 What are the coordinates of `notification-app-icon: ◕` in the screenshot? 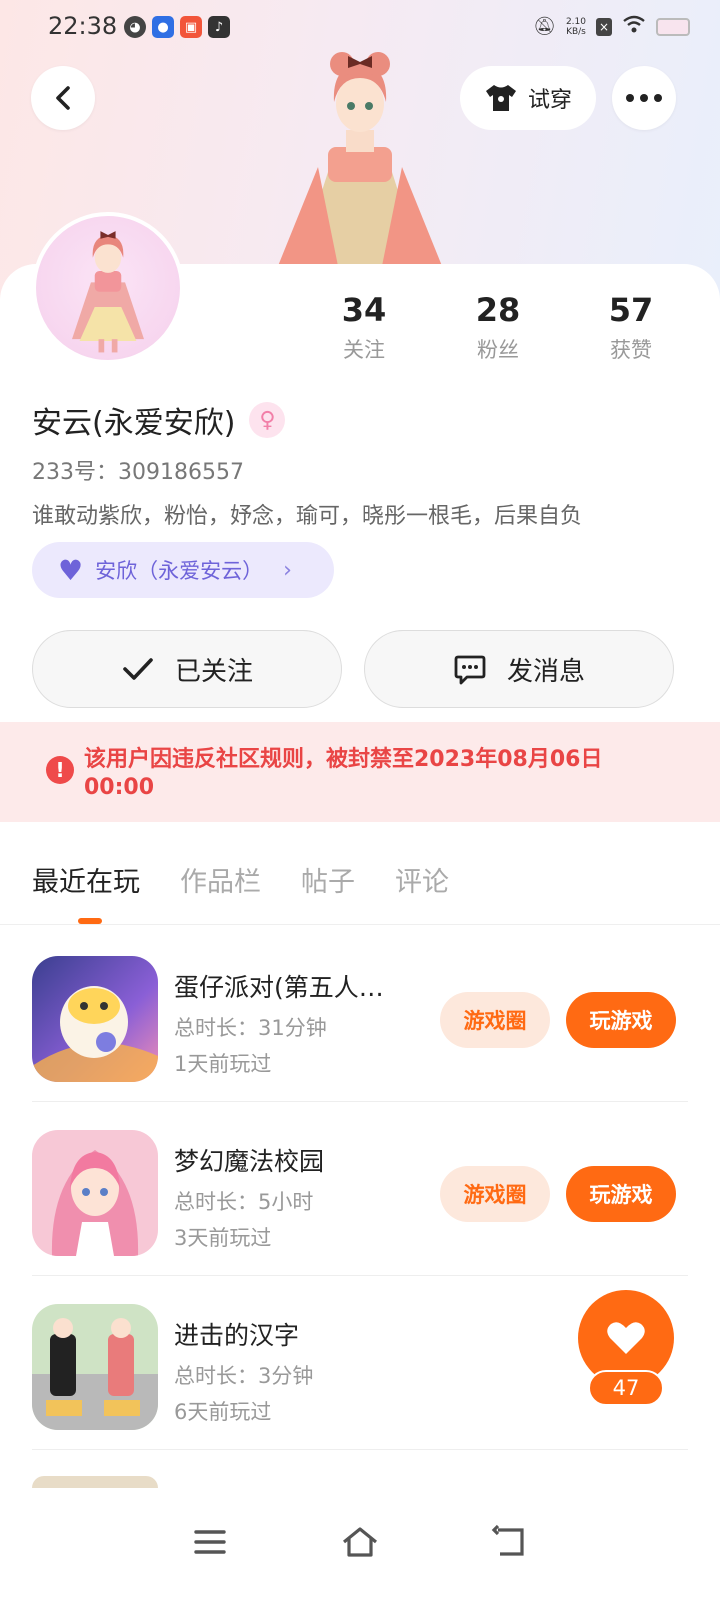 It's located at (135, 27).